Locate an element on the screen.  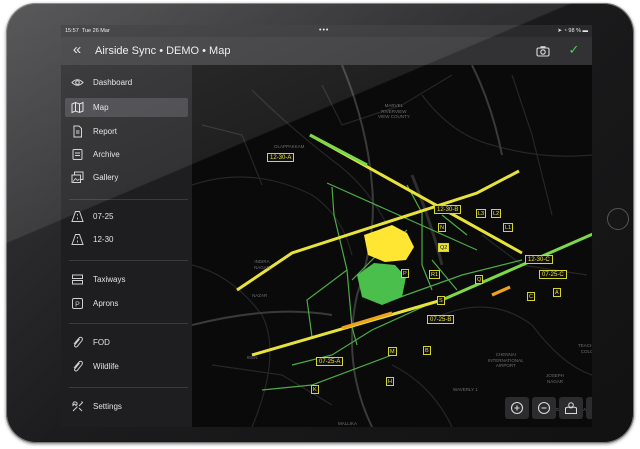
taxiway-label: S is located at coordinates (441, 300).